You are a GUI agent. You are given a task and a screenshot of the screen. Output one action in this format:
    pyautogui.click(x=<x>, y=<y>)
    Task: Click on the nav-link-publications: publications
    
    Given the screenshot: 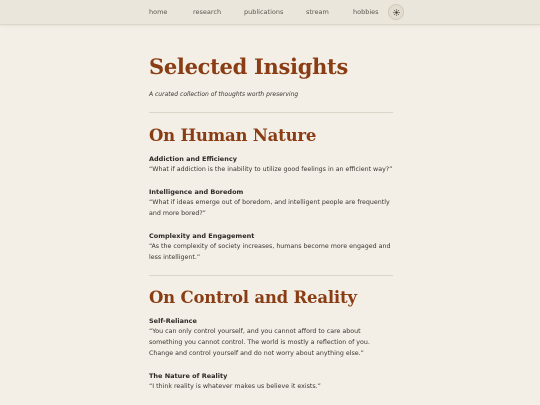 What is the action you would take?
    pyautogui.click(x=263, y=12)
    